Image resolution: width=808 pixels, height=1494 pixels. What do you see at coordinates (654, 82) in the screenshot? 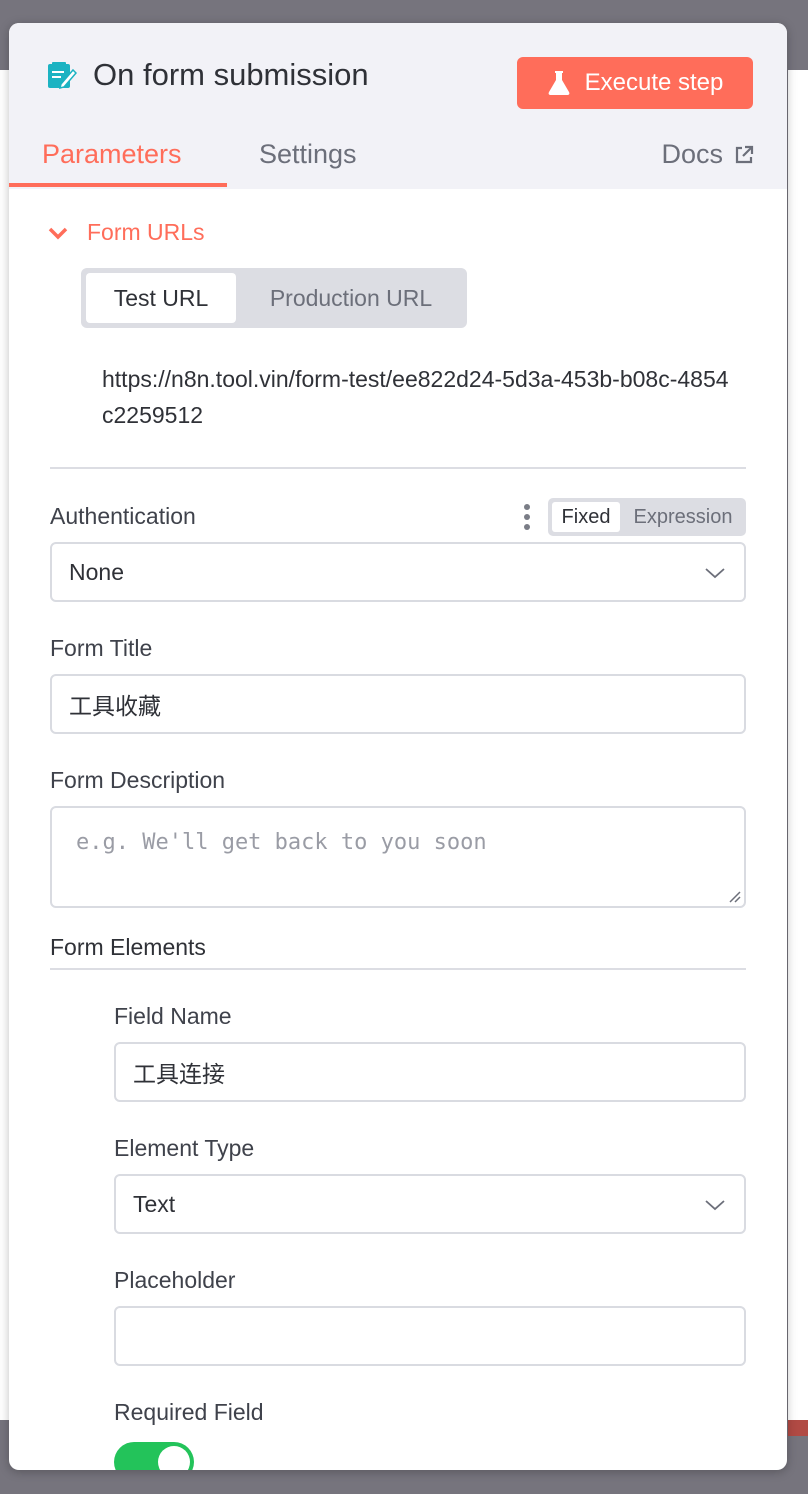
I see `execute-step-label: Execute step` at bounding box center [654, 82].